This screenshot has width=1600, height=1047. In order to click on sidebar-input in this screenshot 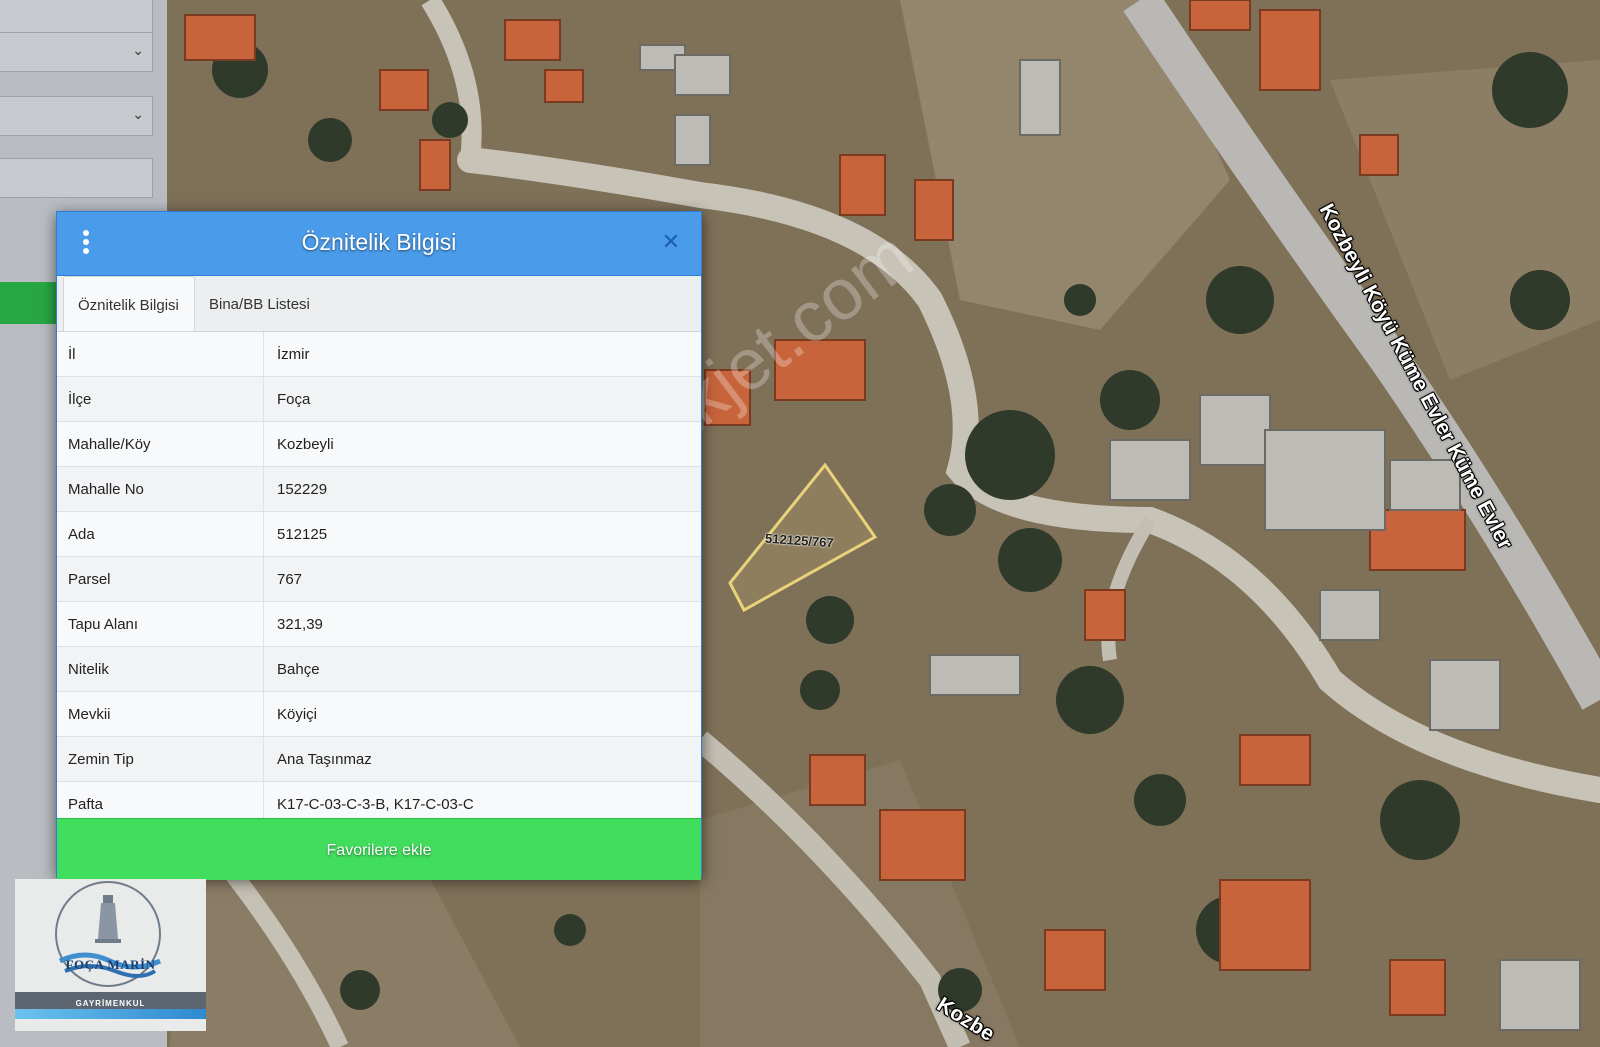, I will do `click(76, 178)`.